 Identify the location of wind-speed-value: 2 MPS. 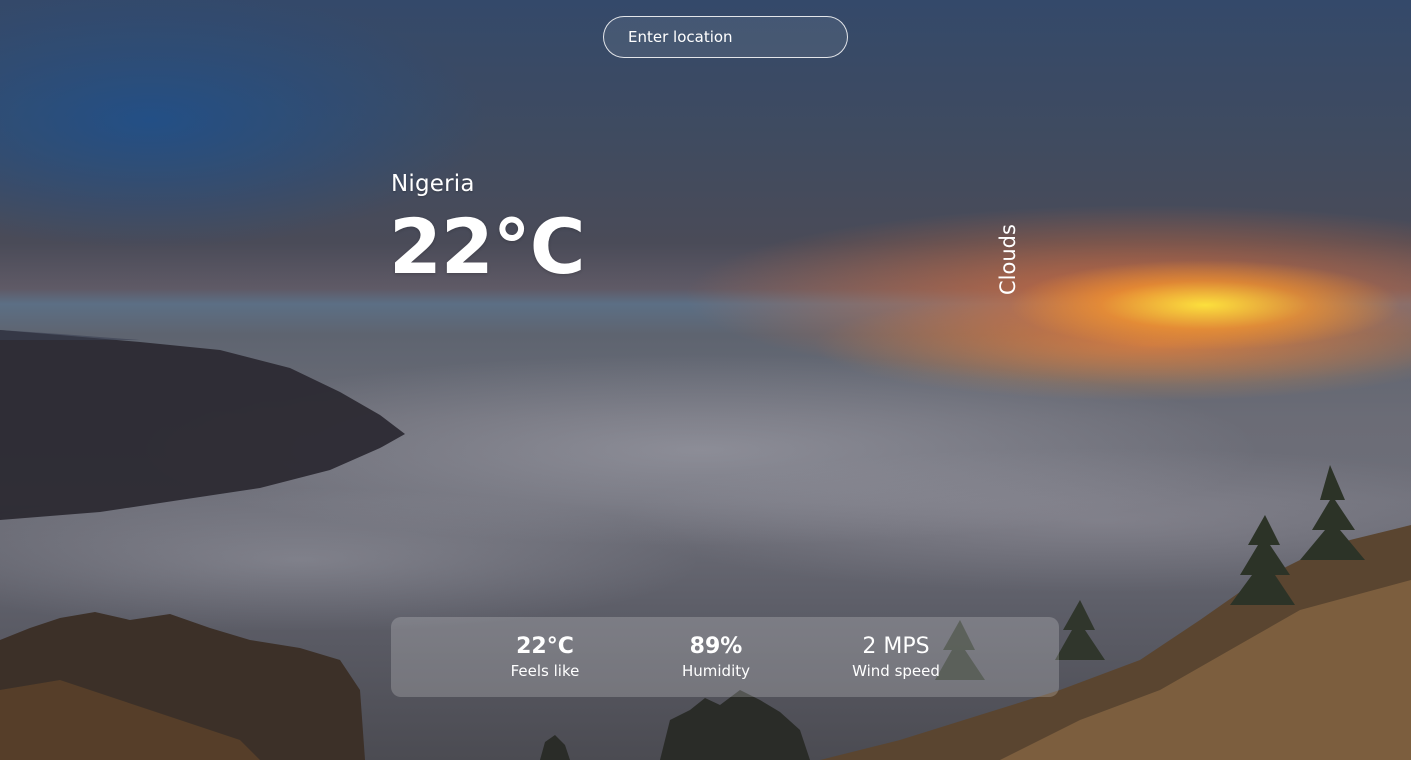
(896, 646).